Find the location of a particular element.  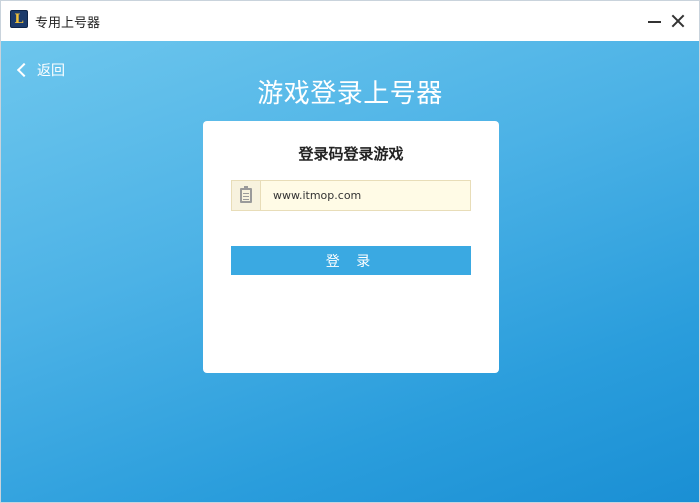

login-card-title: 登录码登录游戏 is located at coordinates (351, 154).